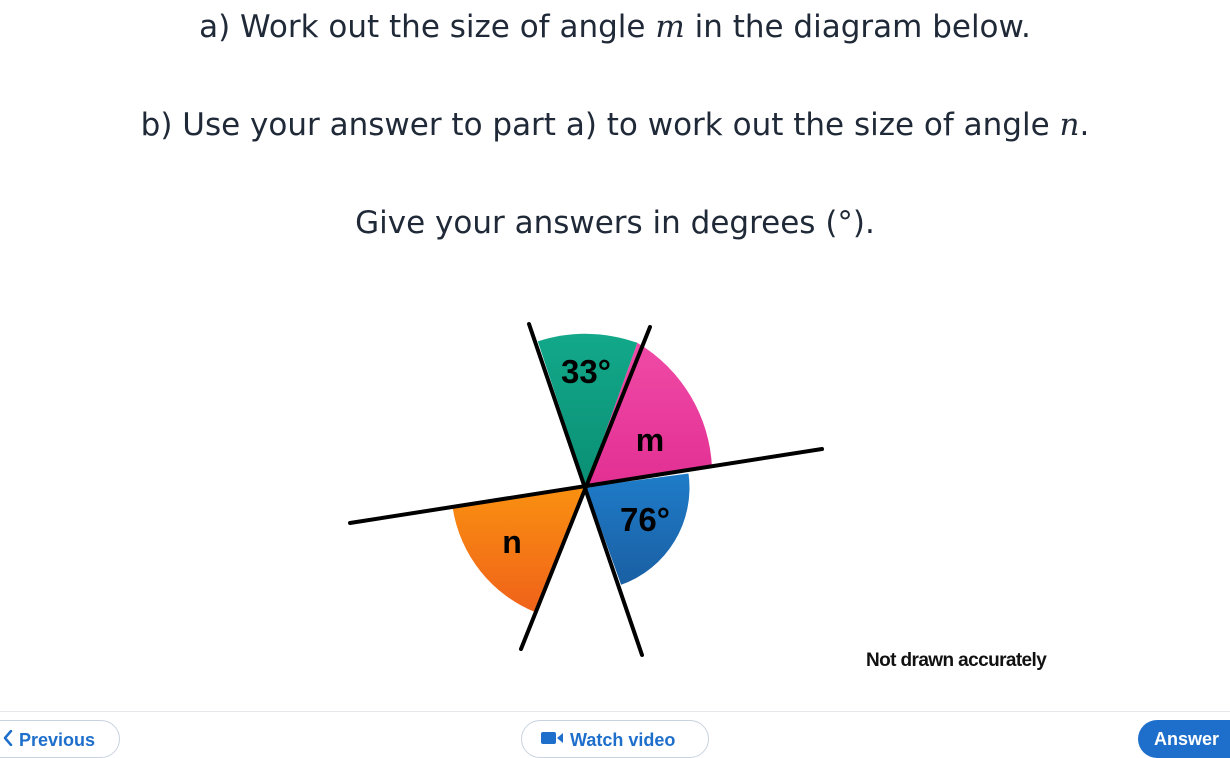  What do you see at coordinates (1069, 125) in the screenshot?
I see `angle-n-variable: n` at bounding box center [1069, 125].